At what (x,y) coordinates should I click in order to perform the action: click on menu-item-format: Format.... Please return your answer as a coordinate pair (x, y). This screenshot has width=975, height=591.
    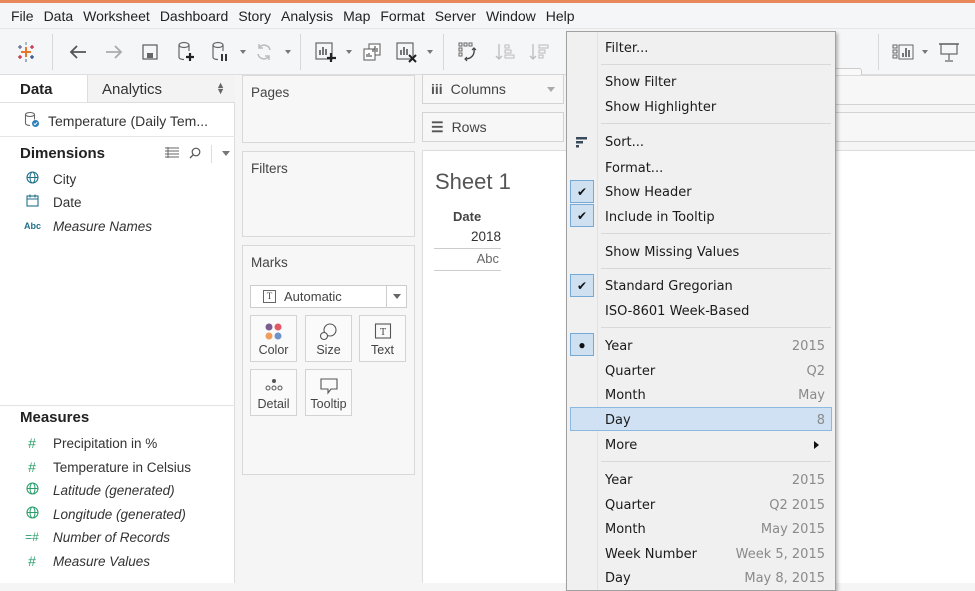
    Looking at the image, I should click on (701, 168).